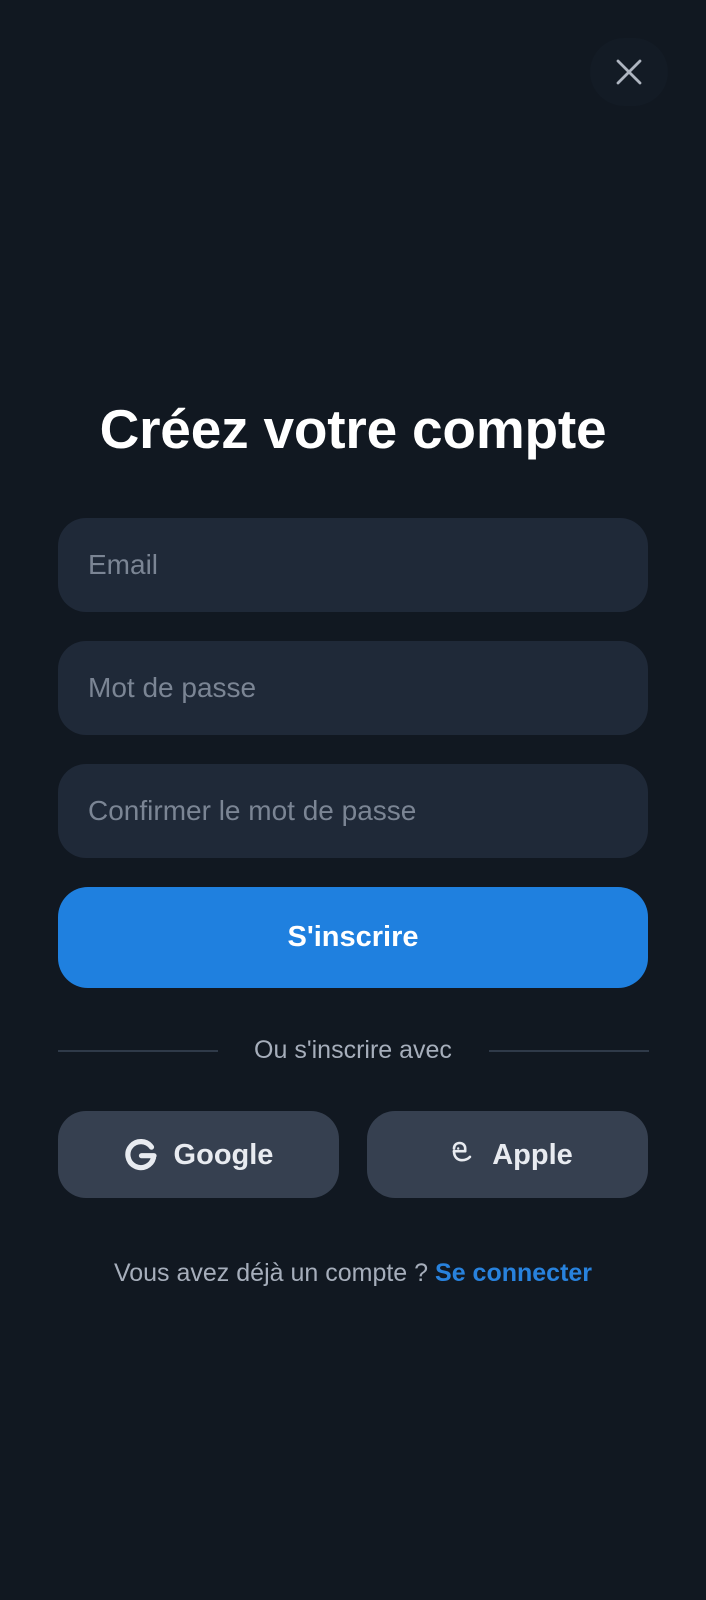 This screenshot has width=706, height=1600. Describe the element at coordinates (532, 1154) in the screenshot. I see `apple-button-label: Apple` at that location.